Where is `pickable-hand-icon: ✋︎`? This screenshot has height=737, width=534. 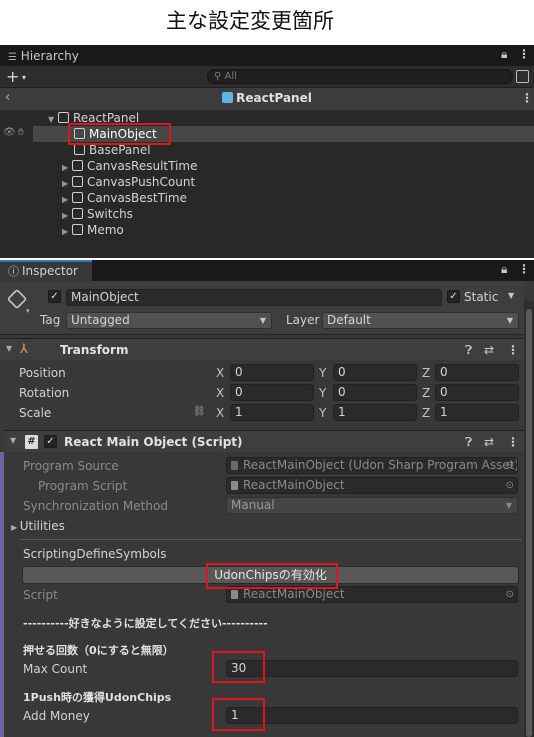
pickable-hand-icon: ✋︎ is located at coordinates (21, 132).